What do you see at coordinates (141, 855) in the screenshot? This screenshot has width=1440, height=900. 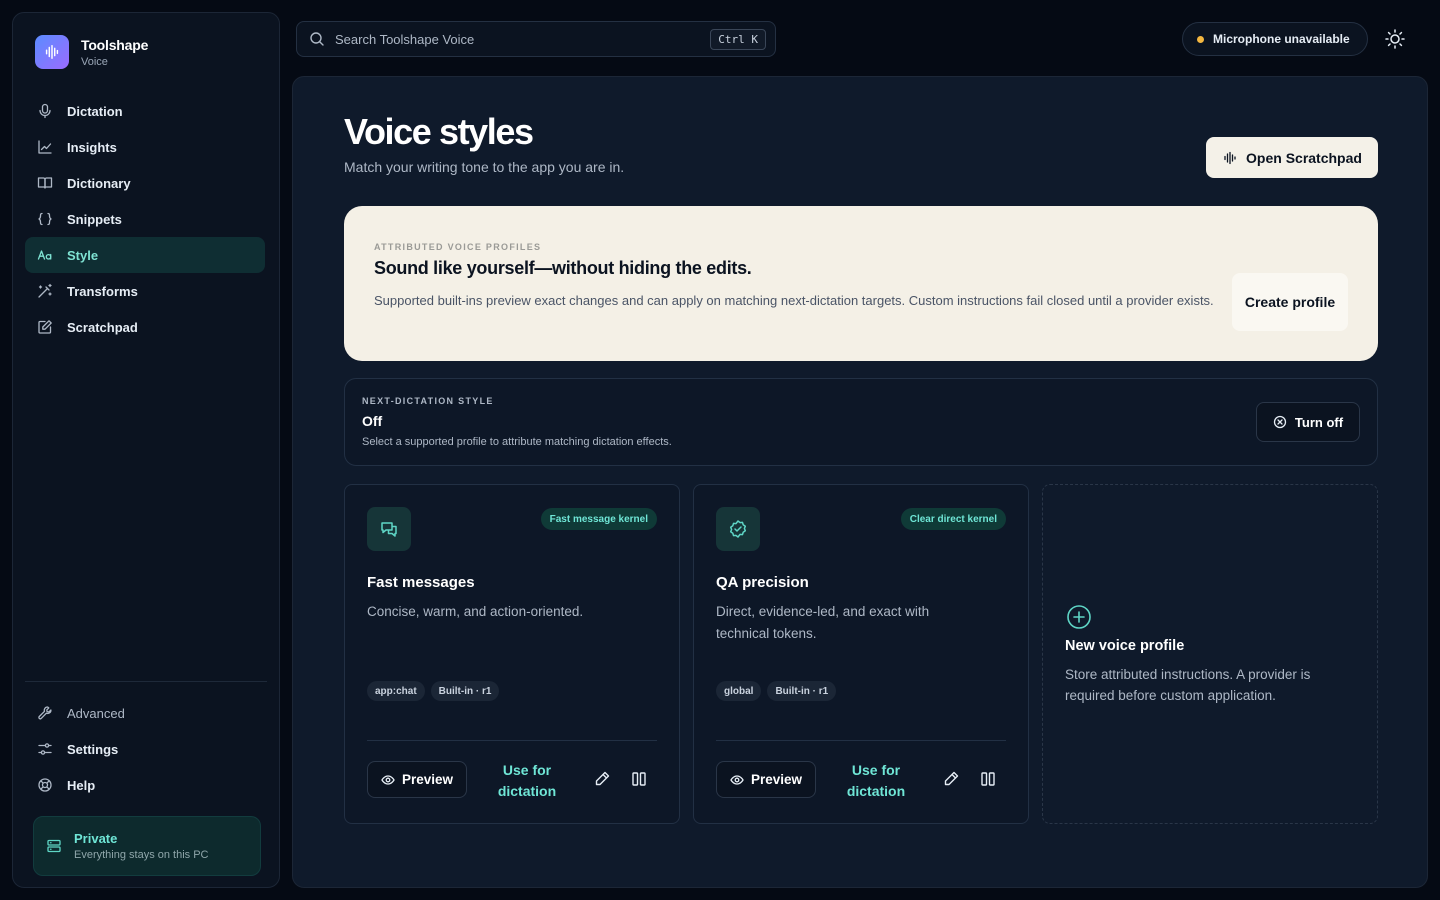 I see `privacy-subtitle: Everything stays on this PC` at bounding box center [141, 855].